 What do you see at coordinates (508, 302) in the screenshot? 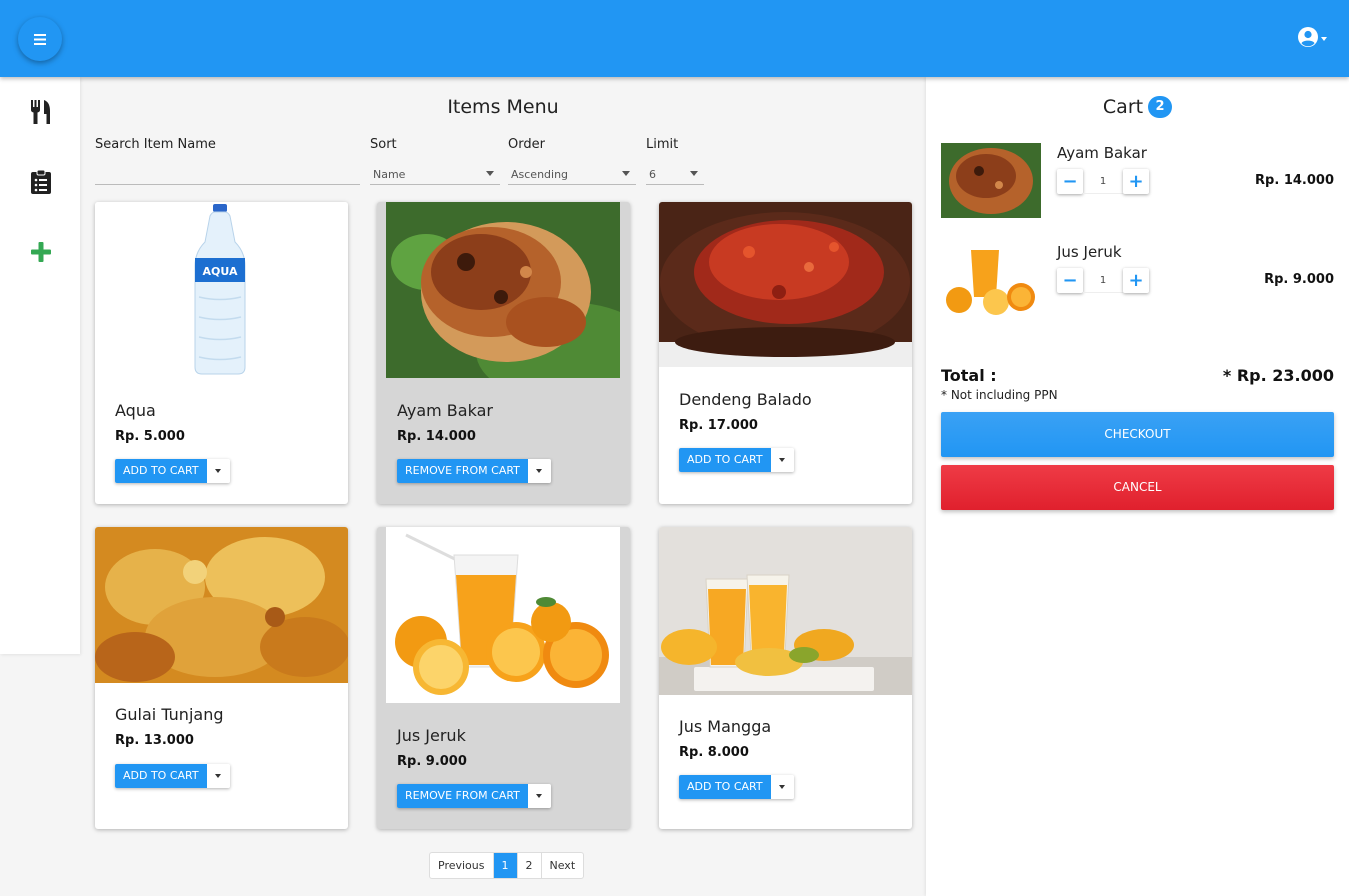
I see `item-image-ayam-bakar` at bounding box center [508, 302].